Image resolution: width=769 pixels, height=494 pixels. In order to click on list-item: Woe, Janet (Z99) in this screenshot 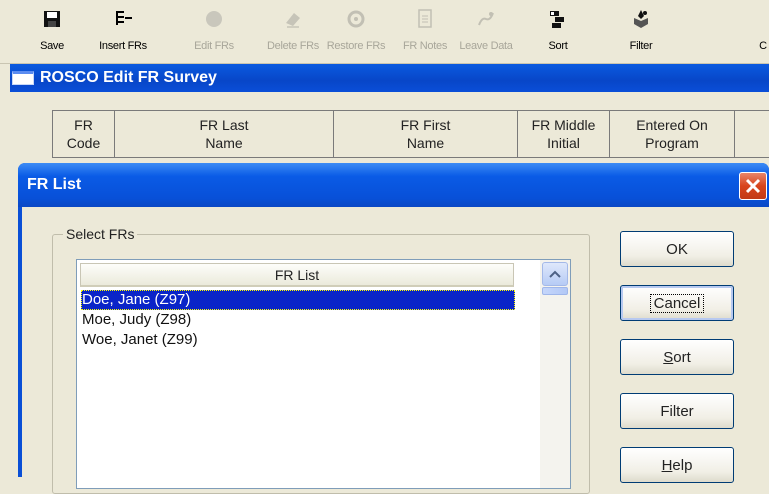, I will do `click(298, 340)`.